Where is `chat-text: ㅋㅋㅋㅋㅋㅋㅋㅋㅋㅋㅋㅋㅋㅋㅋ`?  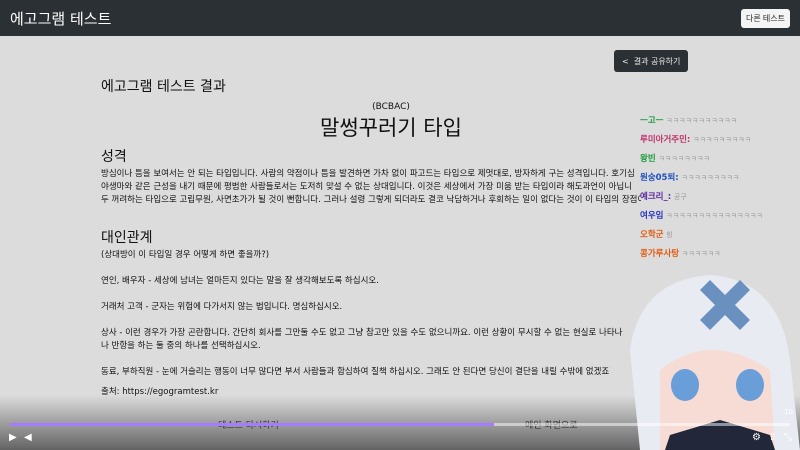 chat-text: ㅋㅋㅋㅋㅋㅋㅋㅋㅋㅋㅋㅋㅋㅋㅋ is located at coordinates (714, 216).